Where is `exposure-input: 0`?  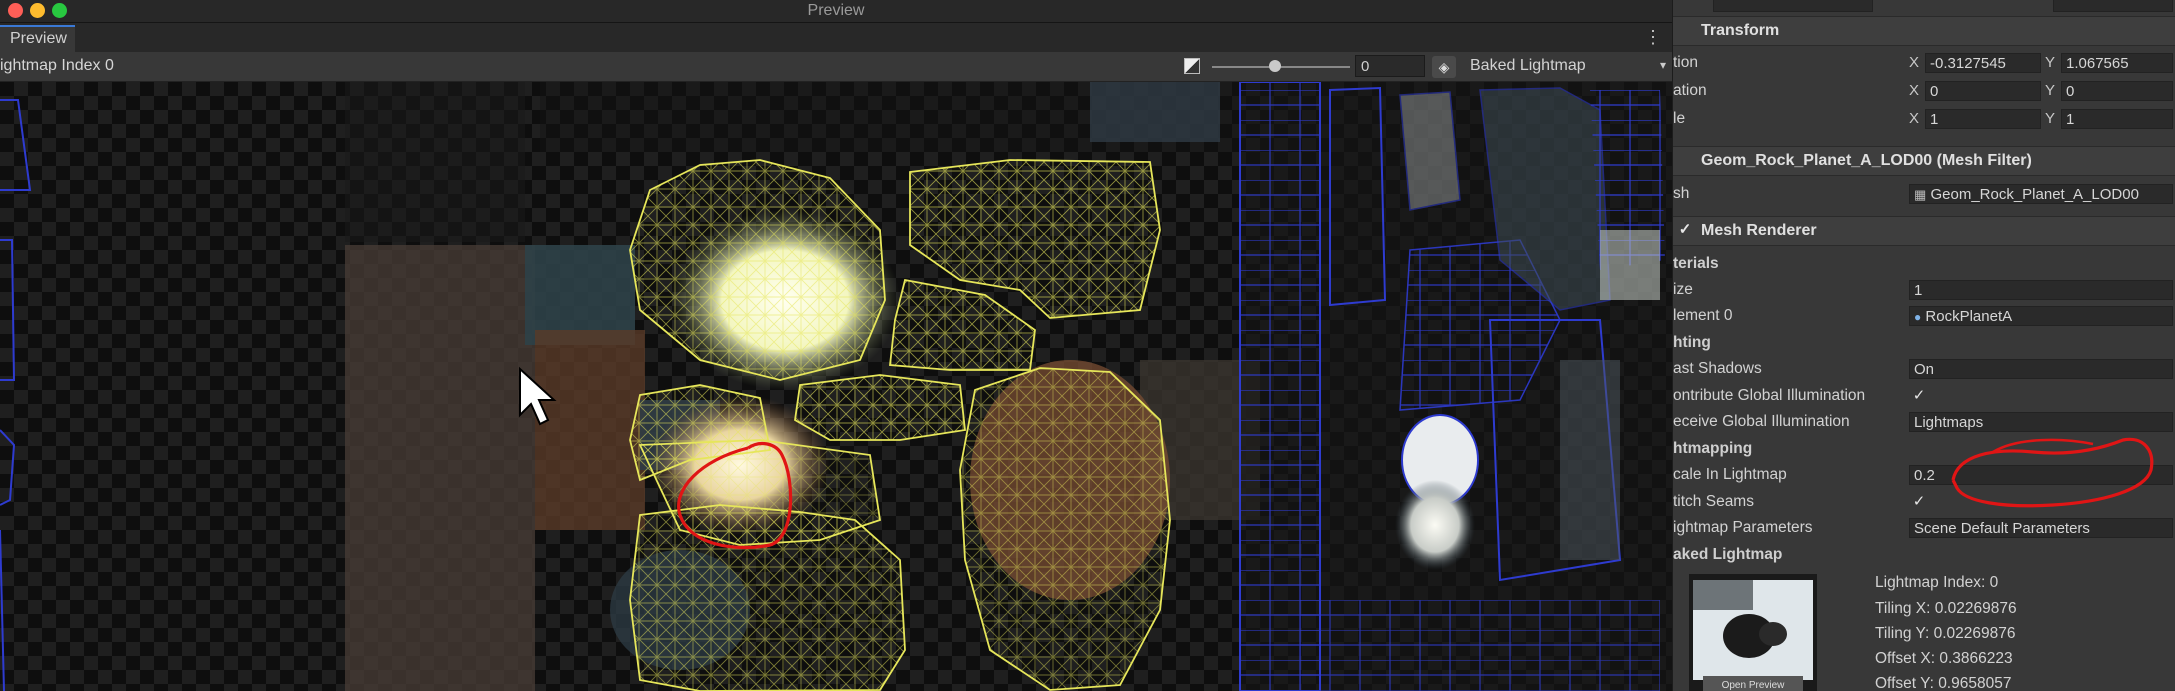 exposure-input: 0 is located at coordinates (1390, 66).